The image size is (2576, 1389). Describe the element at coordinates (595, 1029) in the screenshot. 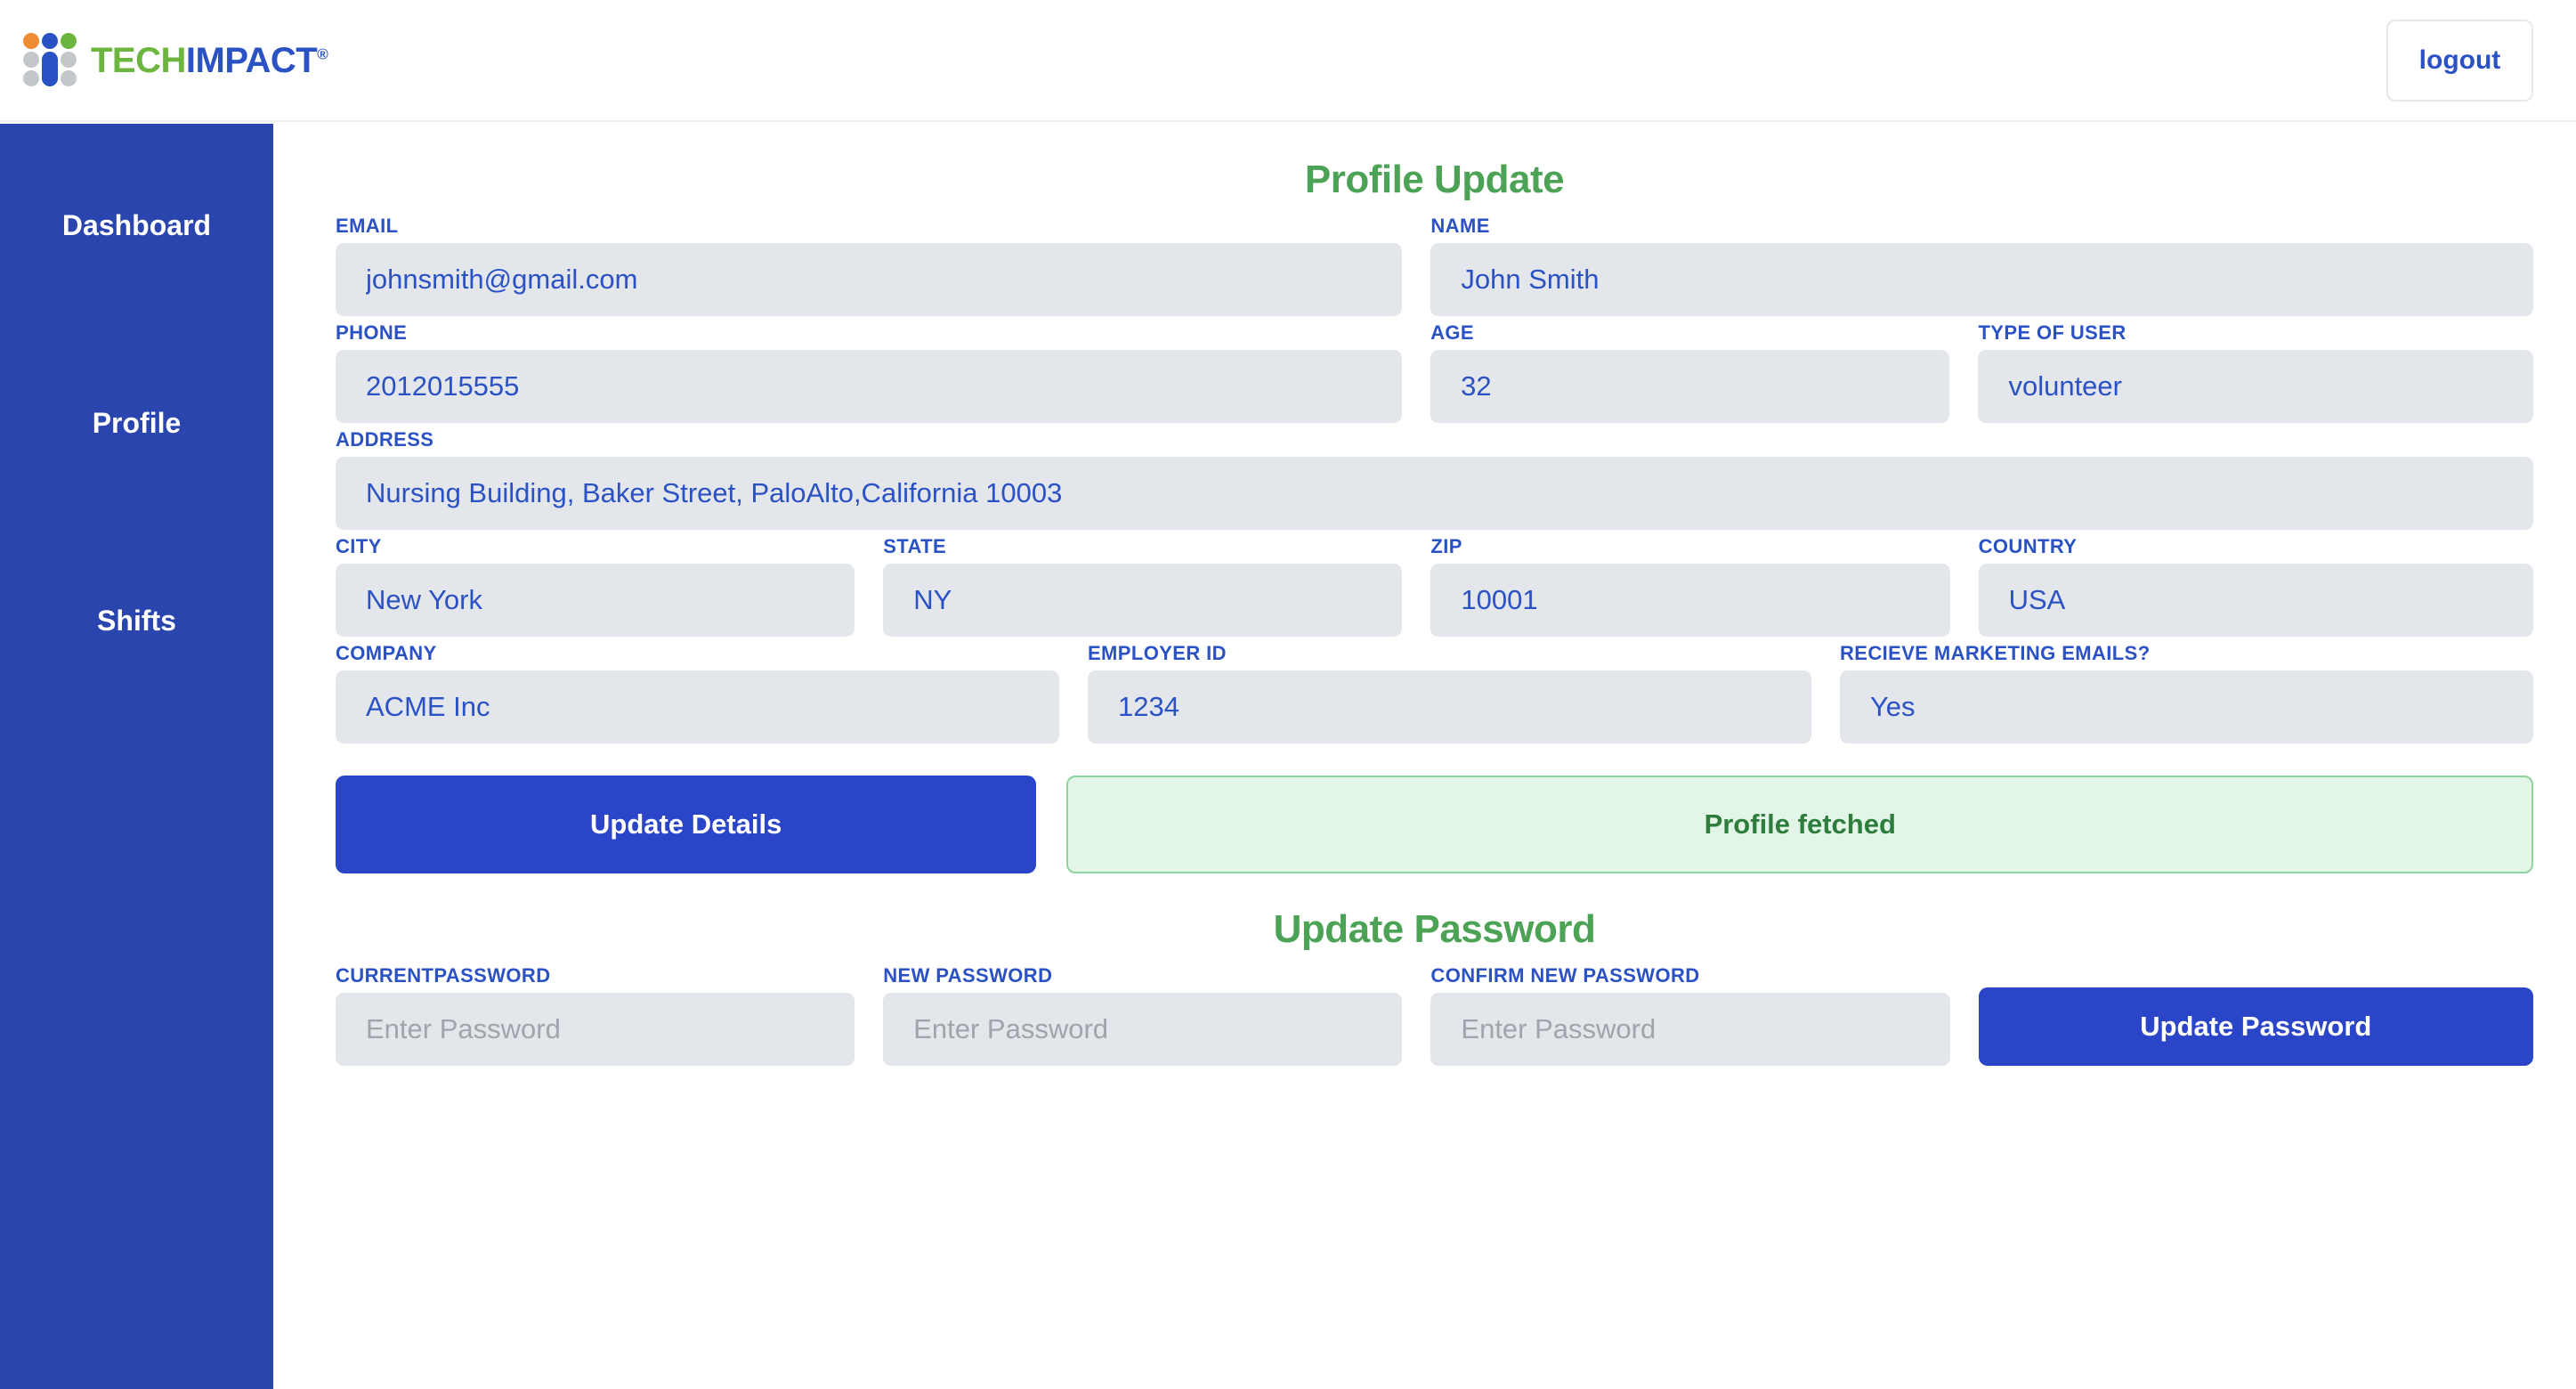

I see `input-current-password` at that location.